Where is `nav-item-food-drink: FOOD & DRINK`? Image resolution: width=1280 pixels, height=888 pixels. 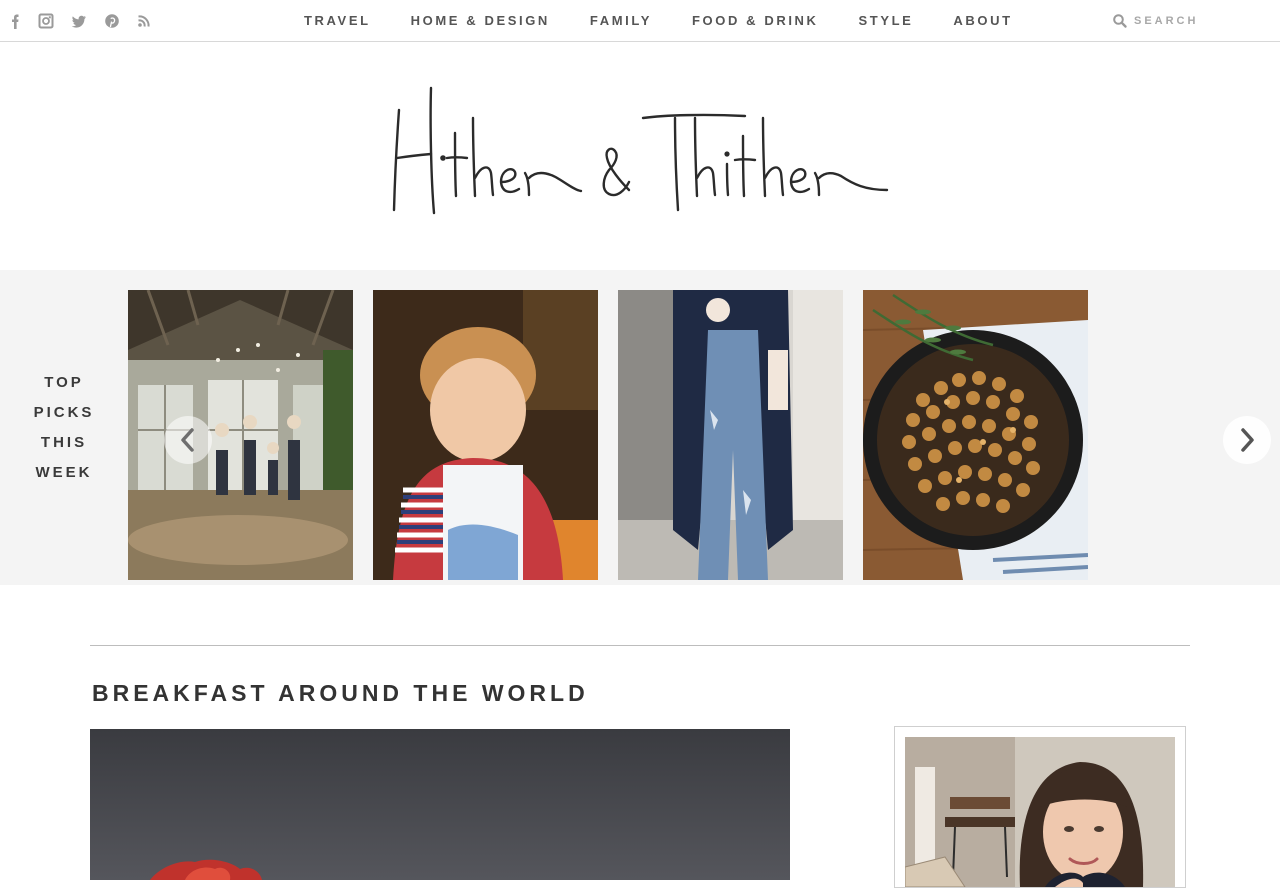
nav-item-food-drink: FOOD & DRINK is located at coordinates (755, 20).